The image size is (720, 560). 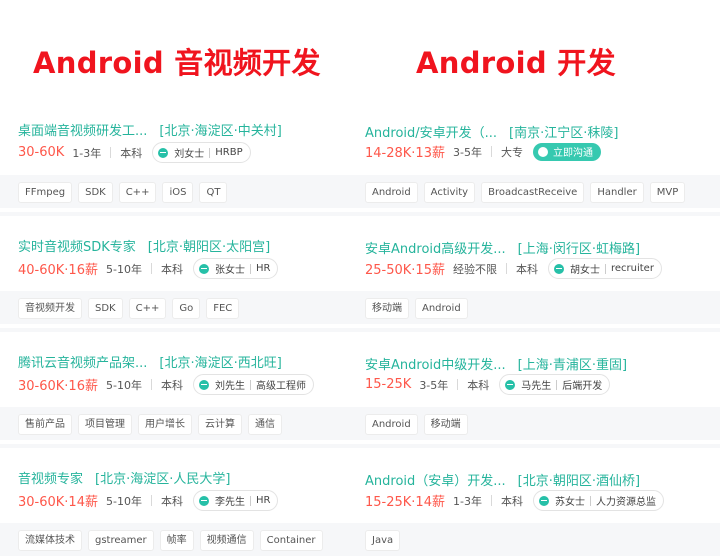 I want to click on skill-tag: 音视频开发, so click(x=50, y=308).